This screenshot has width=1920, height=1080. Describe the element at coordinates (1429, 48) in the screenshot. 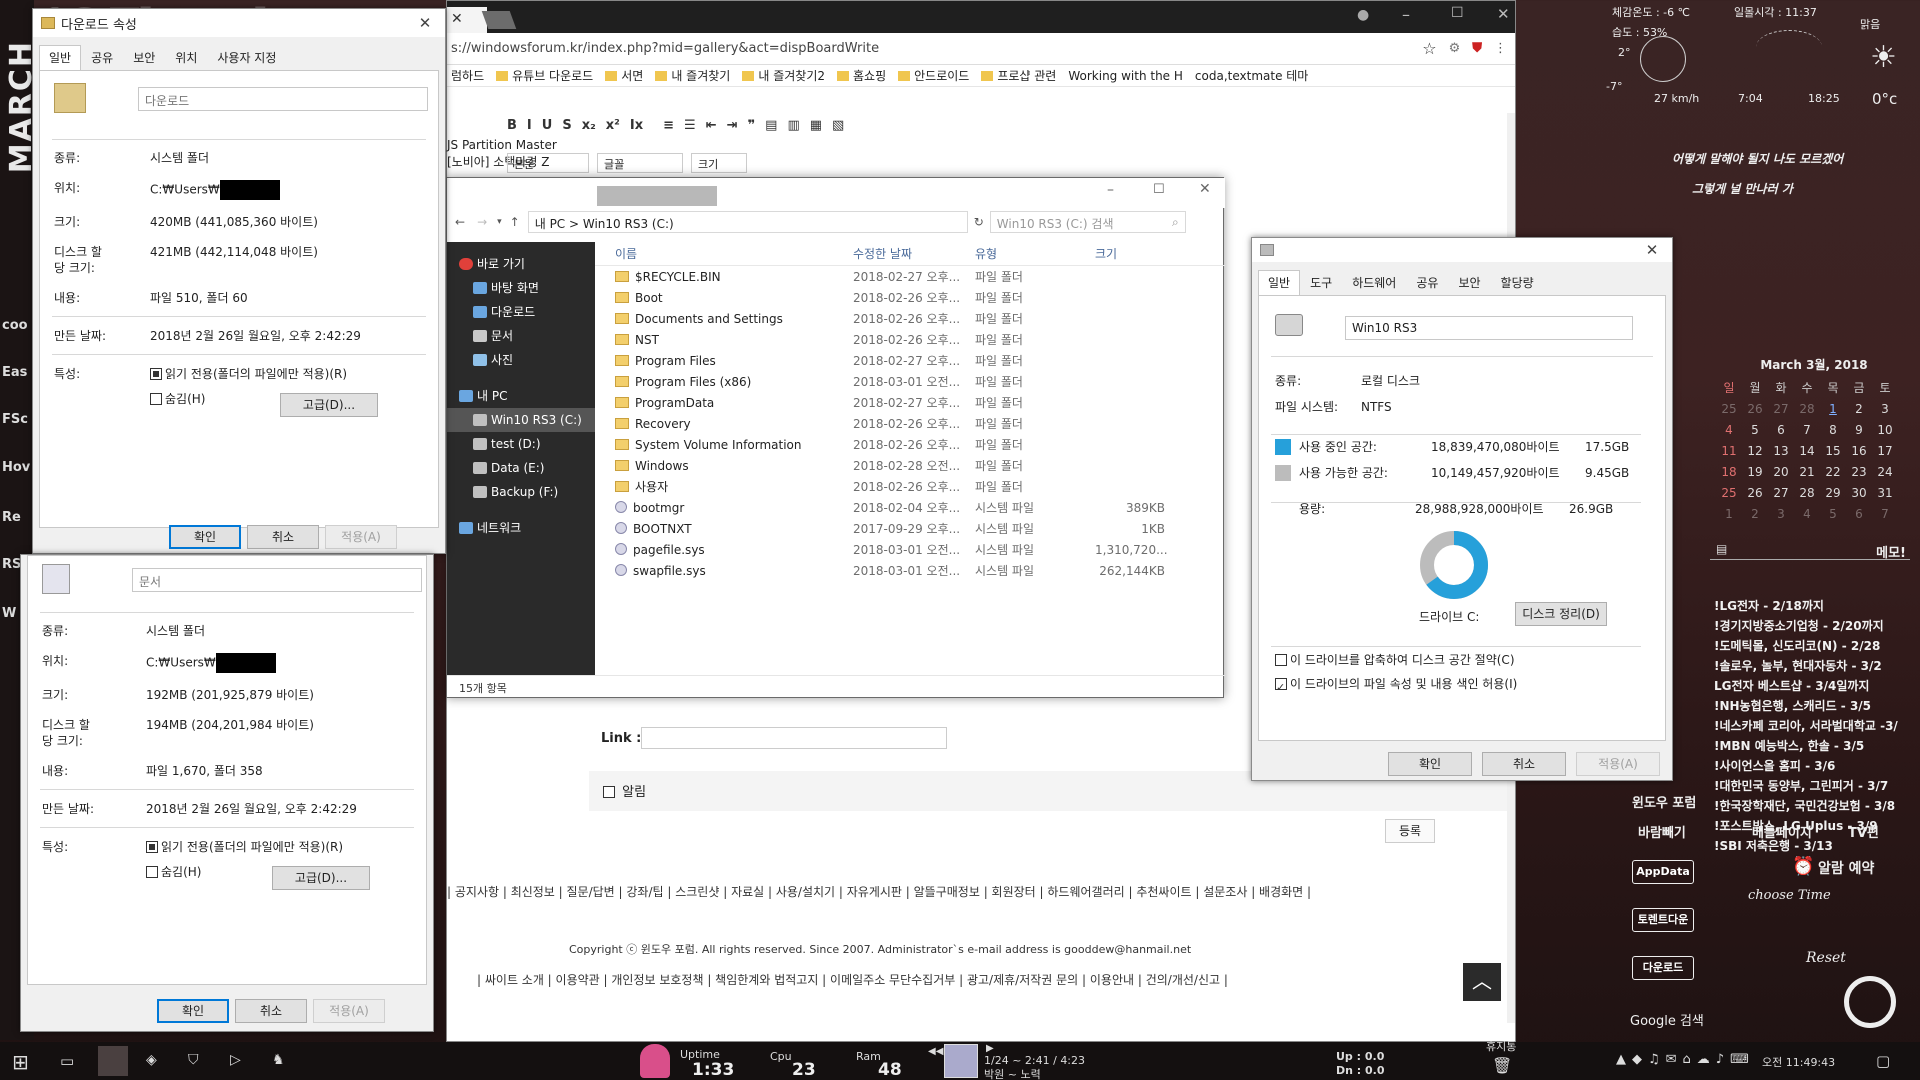

I see `star-icon: ☆` at that location.